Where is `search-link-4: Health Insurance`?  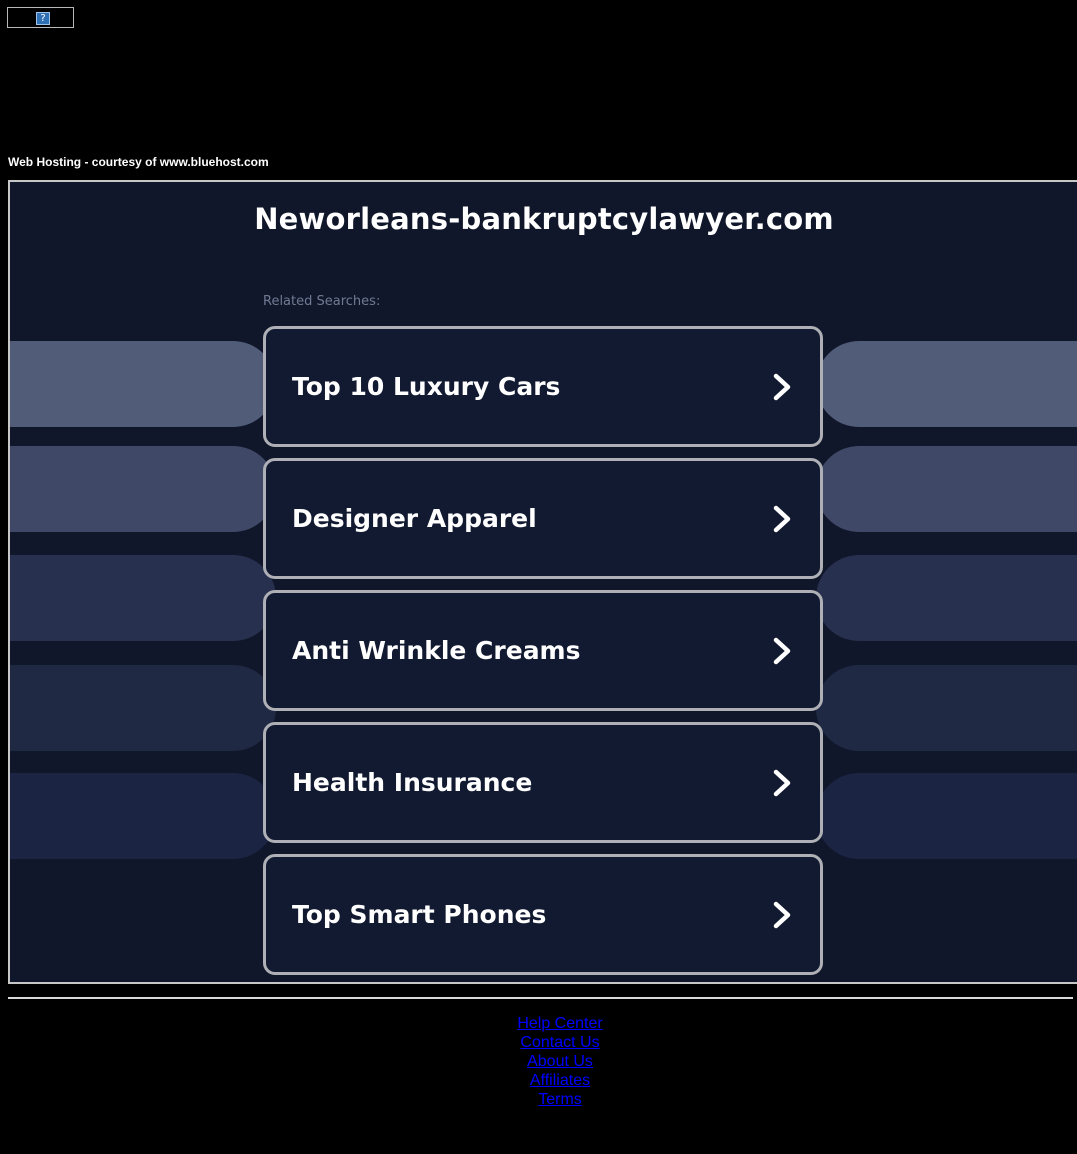 search-link-4: Health Insurance is located at coordinates (543, 782).